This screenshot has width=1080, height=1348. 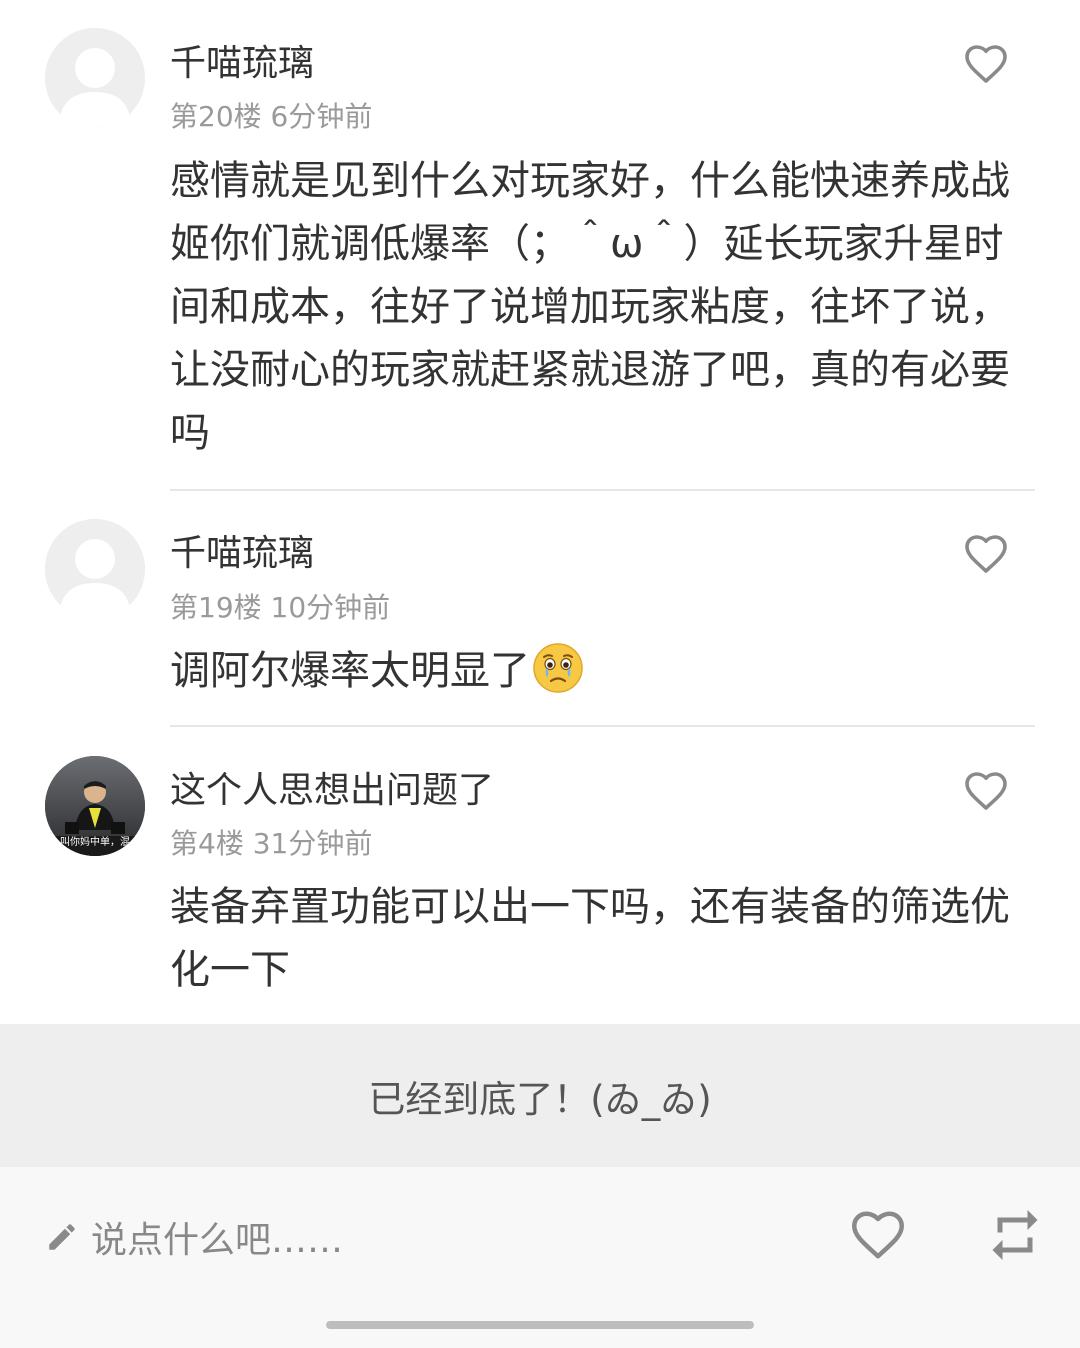 I want to click on comment-body: 装备弃置功能可以出一下吗，还有装备的筛选优化一下, so click(x=590, y=938).